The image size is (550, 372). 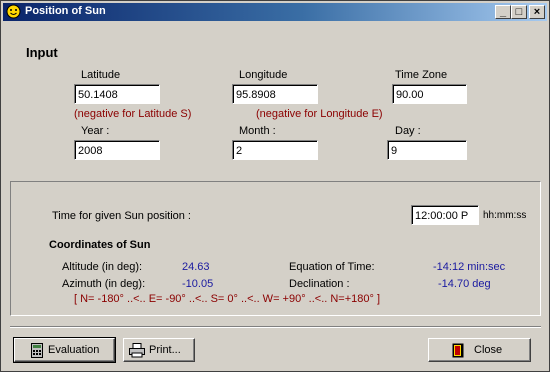 I want to click on maximize-icon: □, so click(x=519, y=12).